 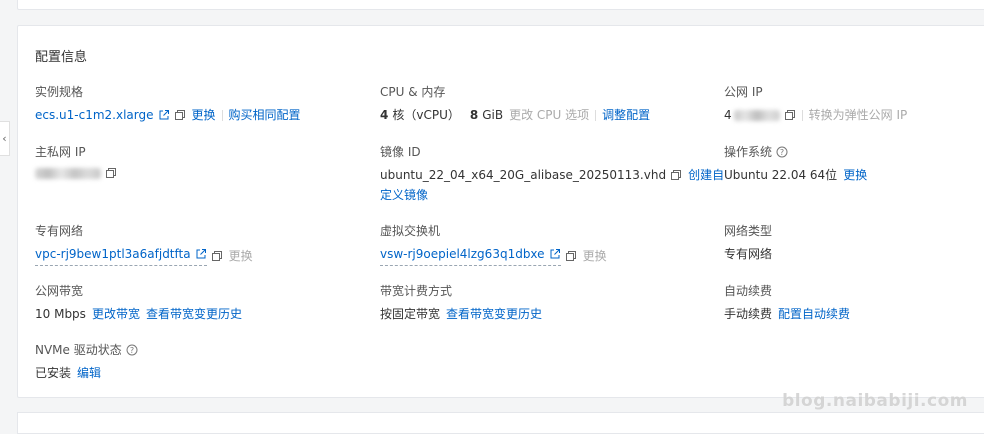 What do you see at coordinates (500, 423) in the screenshot?
I see `next-card` at bounding box center [500, 423].